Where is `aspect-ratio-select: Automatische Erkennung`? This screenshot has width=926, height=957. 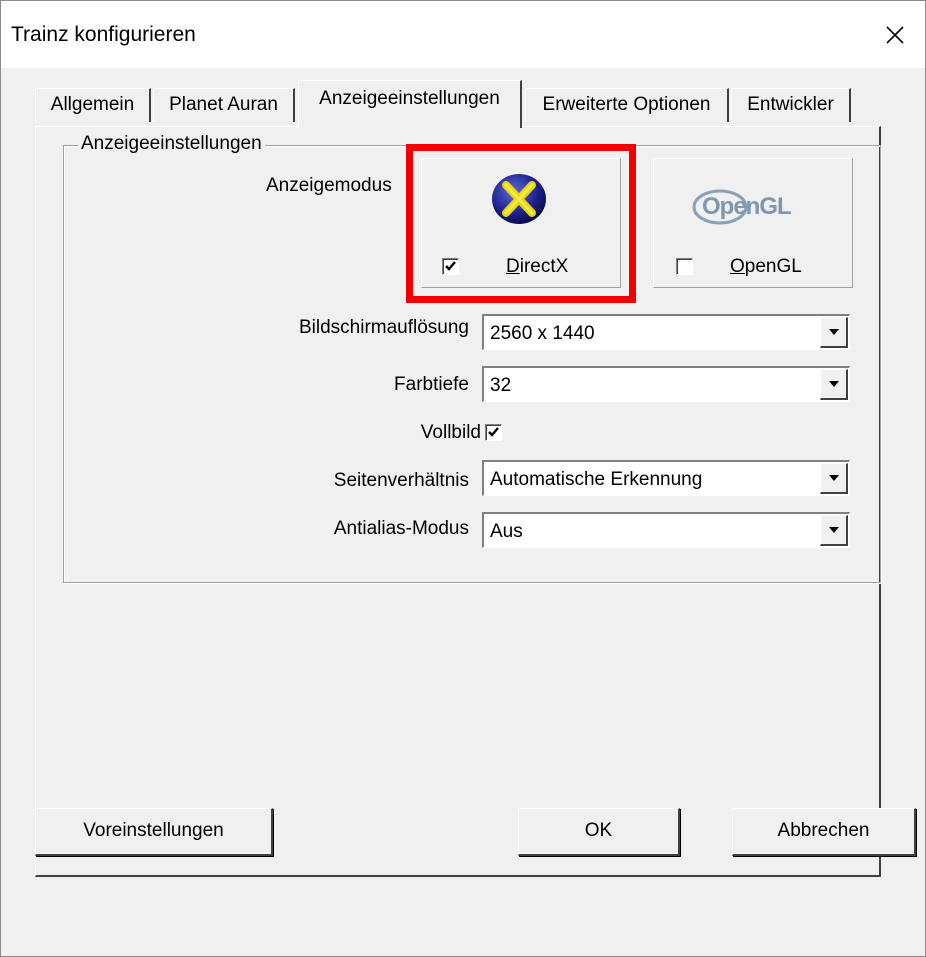
aspect-ratio-select: Automatische Erkennung is located at coordinates (666, 478).